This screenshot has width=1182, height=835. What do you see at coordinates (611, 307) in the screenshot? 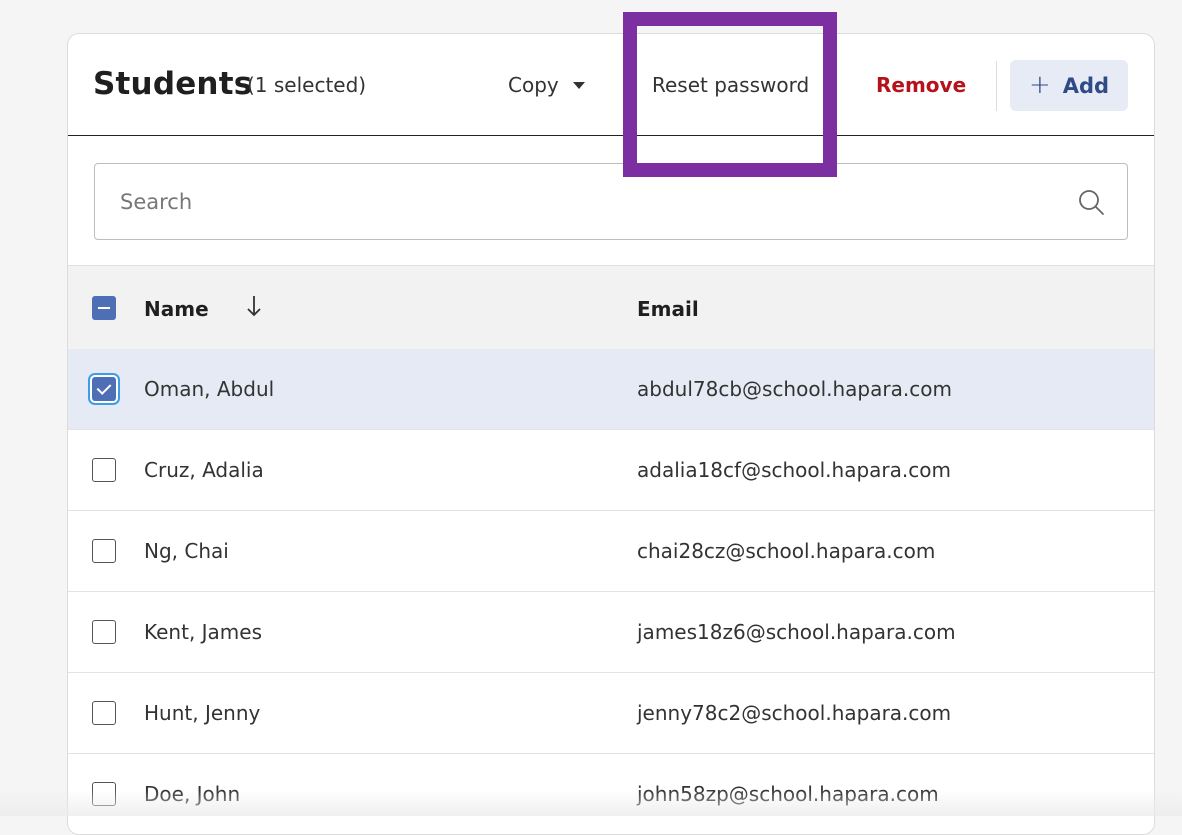
I see `table-header: Name Email` at bounding box center [611, 307].